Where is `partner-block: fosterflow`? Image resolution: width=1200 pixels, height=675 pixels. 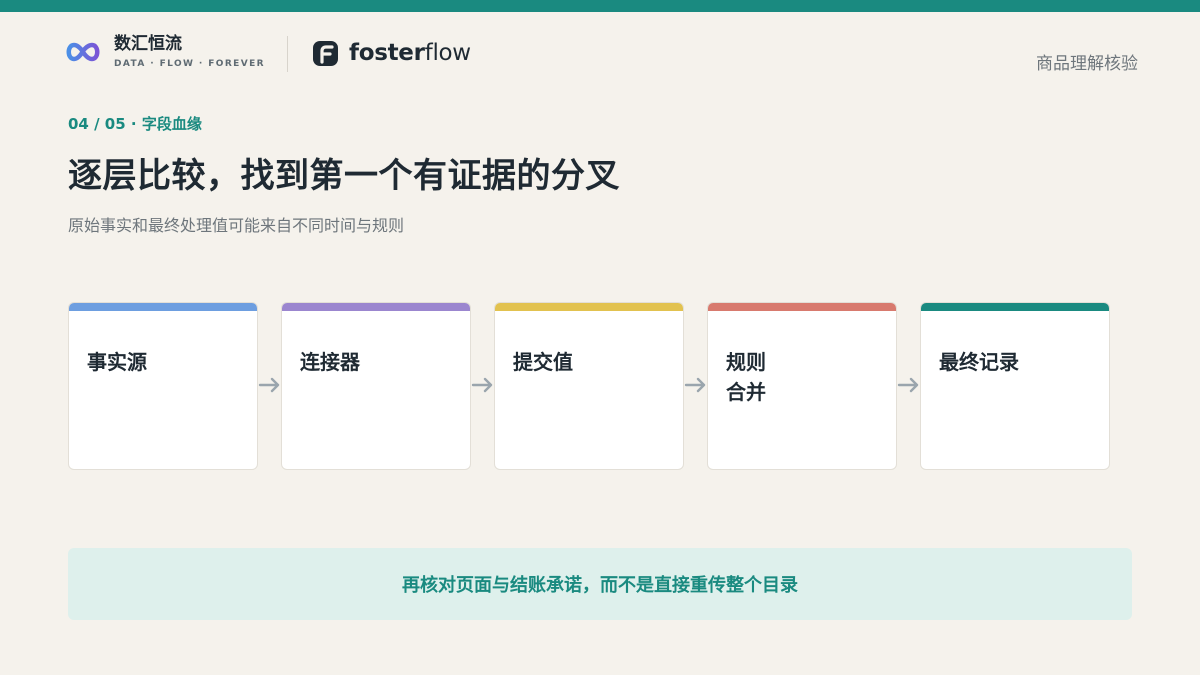 partner-block: fosterflow is located at coordinates (391, 53).